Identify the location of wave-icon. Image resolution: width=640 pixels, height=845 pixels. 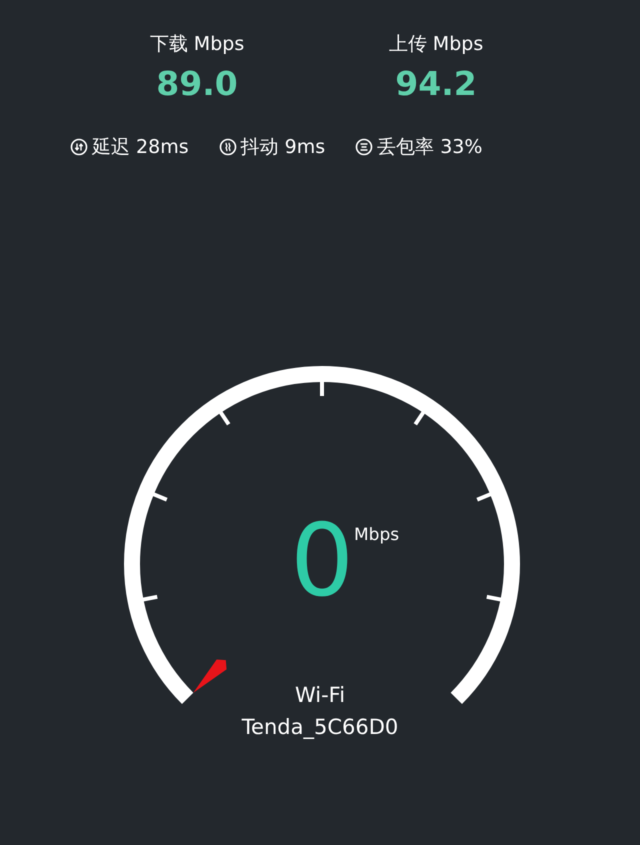
(227, 147).